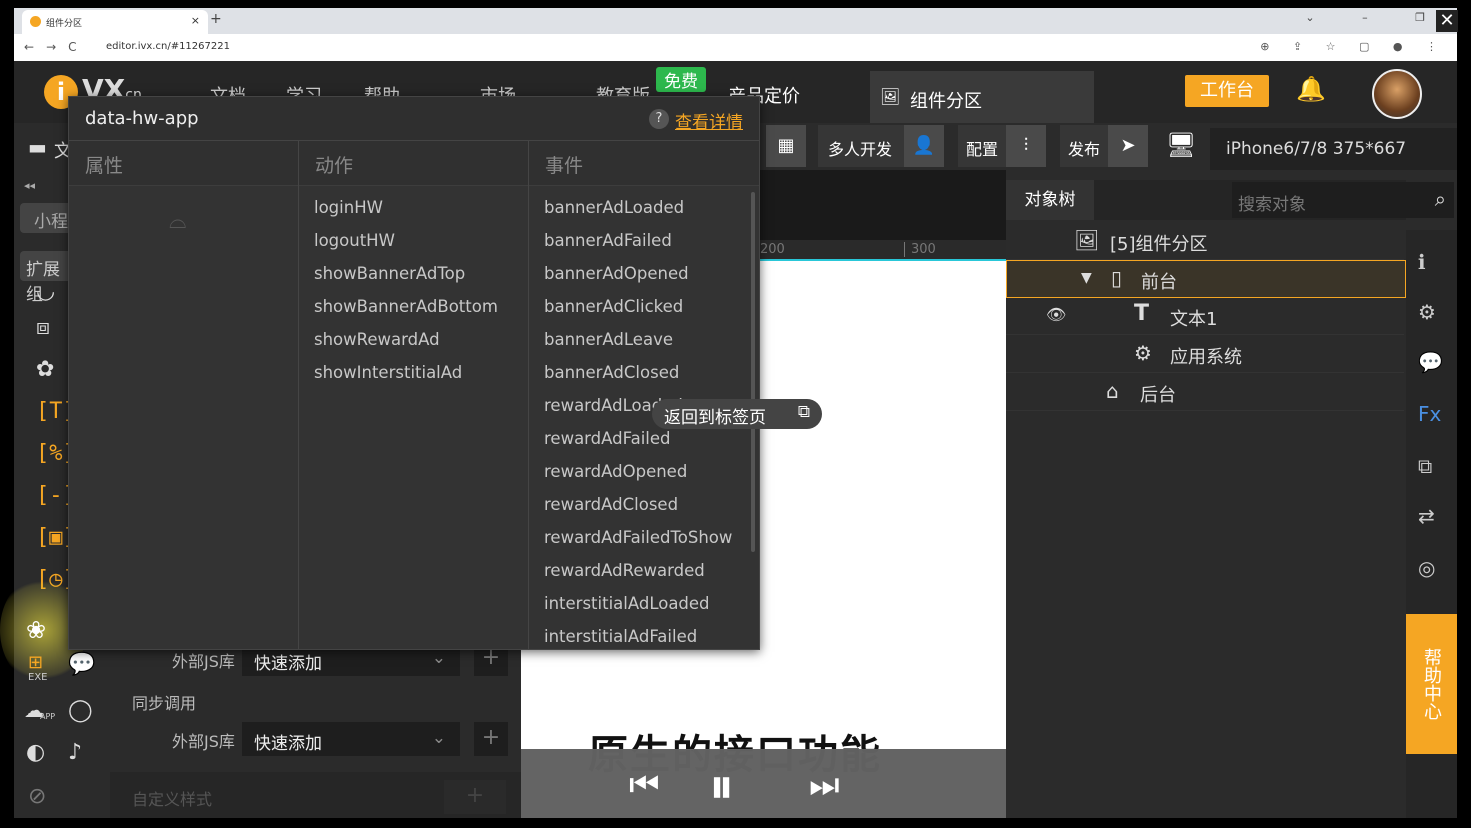  Describe the element at coordinates (1429, 414) in the screenshot. I see `function-icon: Fx` at that location.